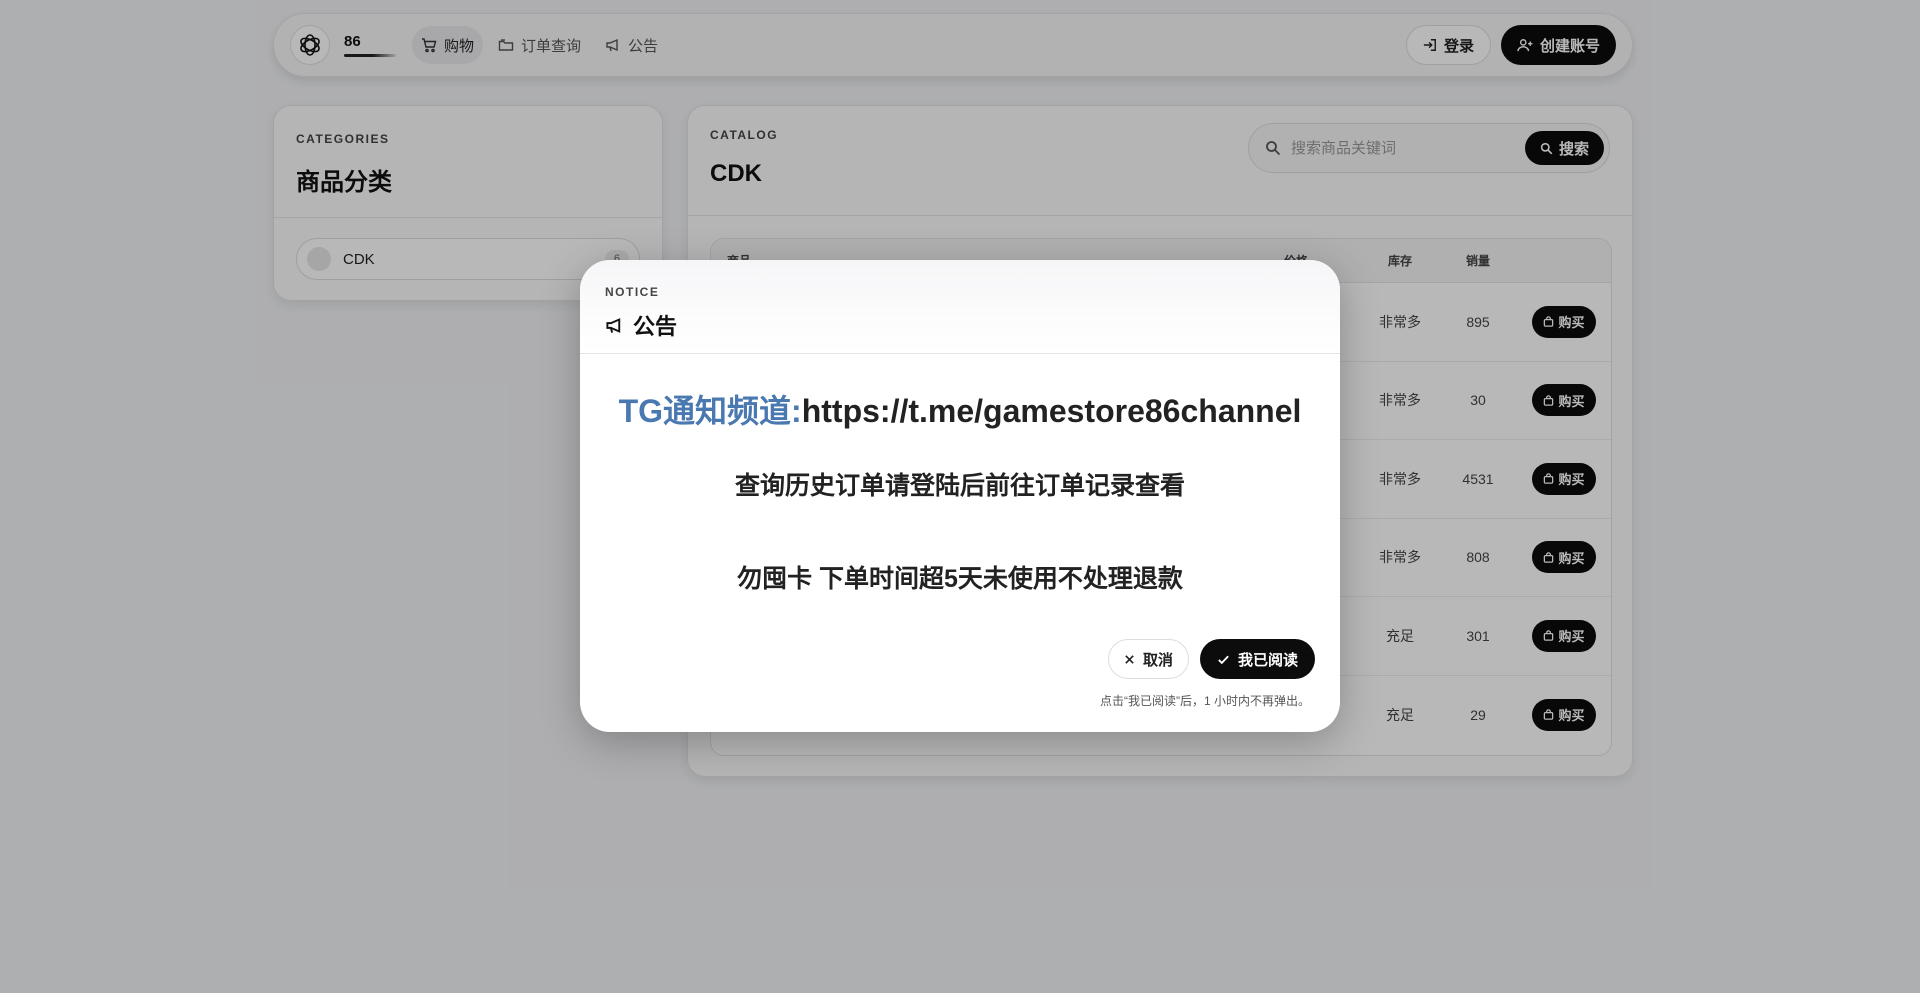  Describe the element at coordinates (1267, 660) in the screenshot. I see `mark-read-label: 我已阅读` at that location.